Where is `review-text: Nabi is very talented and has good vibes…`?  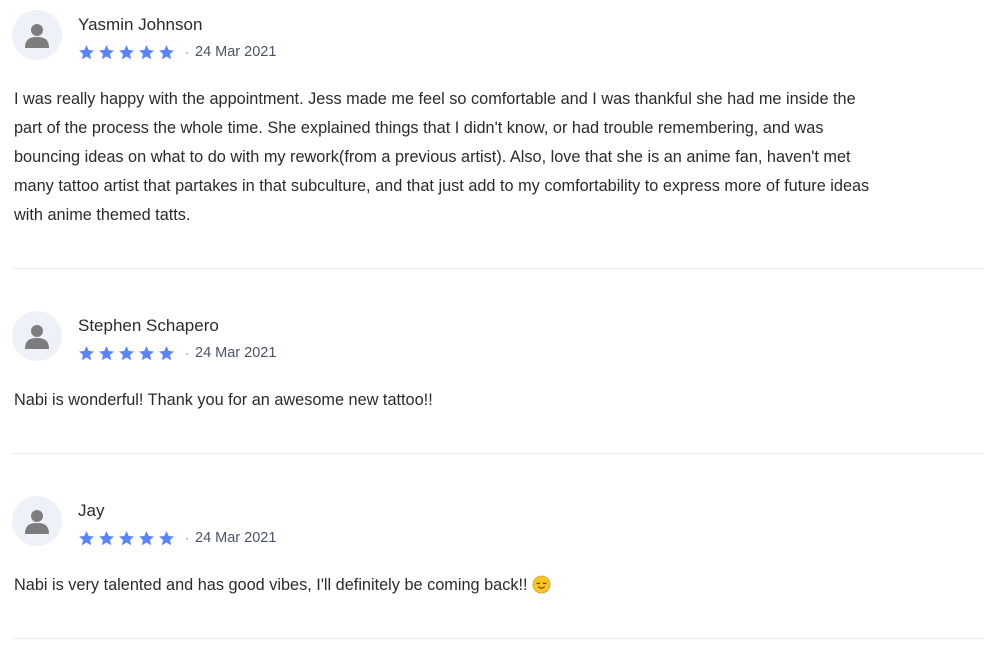 review-text: Nabi is very talented and has good vibes… is located at coordinates (449, 585).